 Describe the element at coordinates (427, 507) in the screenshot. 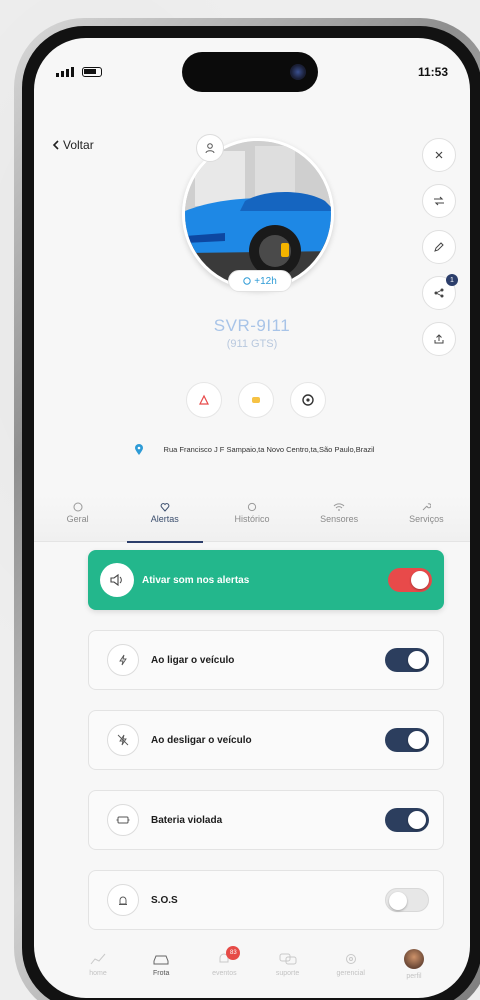

I see `wrench-icon` at that location.